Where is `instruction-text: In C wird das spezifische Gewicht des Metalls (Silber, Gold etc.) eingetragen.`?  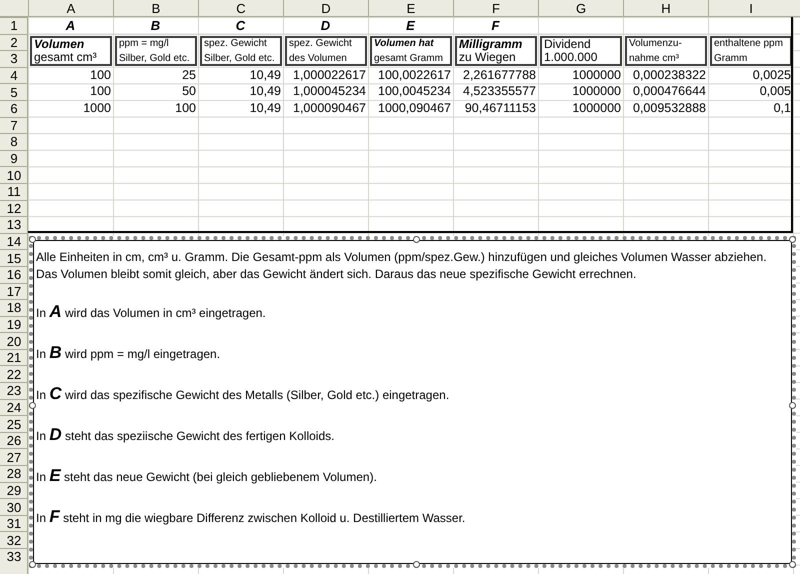 instruction-text: In C wird das spezifische Gewicht des Metalls (Silber, Gold etc.) eingetragen. is located at coordinates (243, 394).